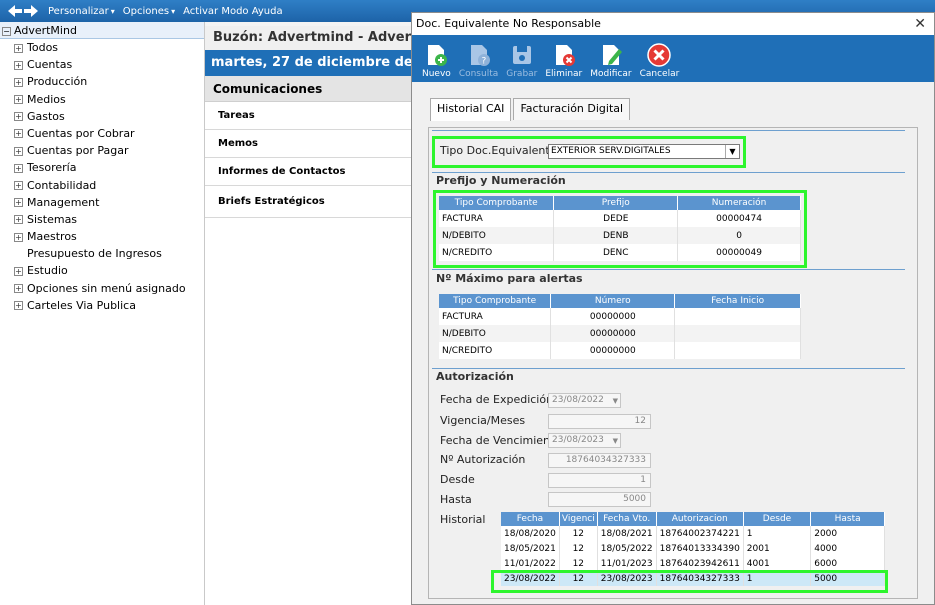  What do you see at coordinates (232, 11) in the screenshot?
I see `menu-activar-ayuda: Activar Modo Ayuda` at bounding box center [232, 11].